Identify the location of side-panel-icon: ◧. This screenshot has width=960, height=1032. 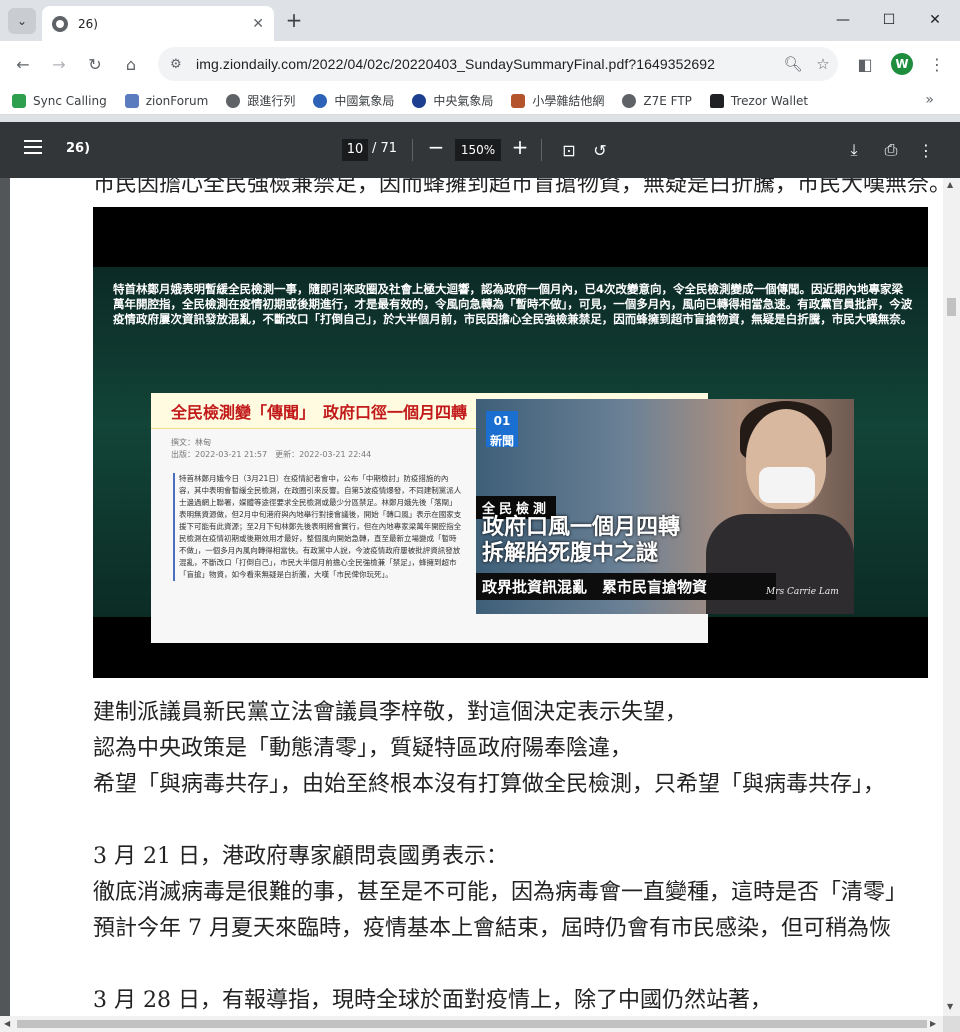
(865, 64).